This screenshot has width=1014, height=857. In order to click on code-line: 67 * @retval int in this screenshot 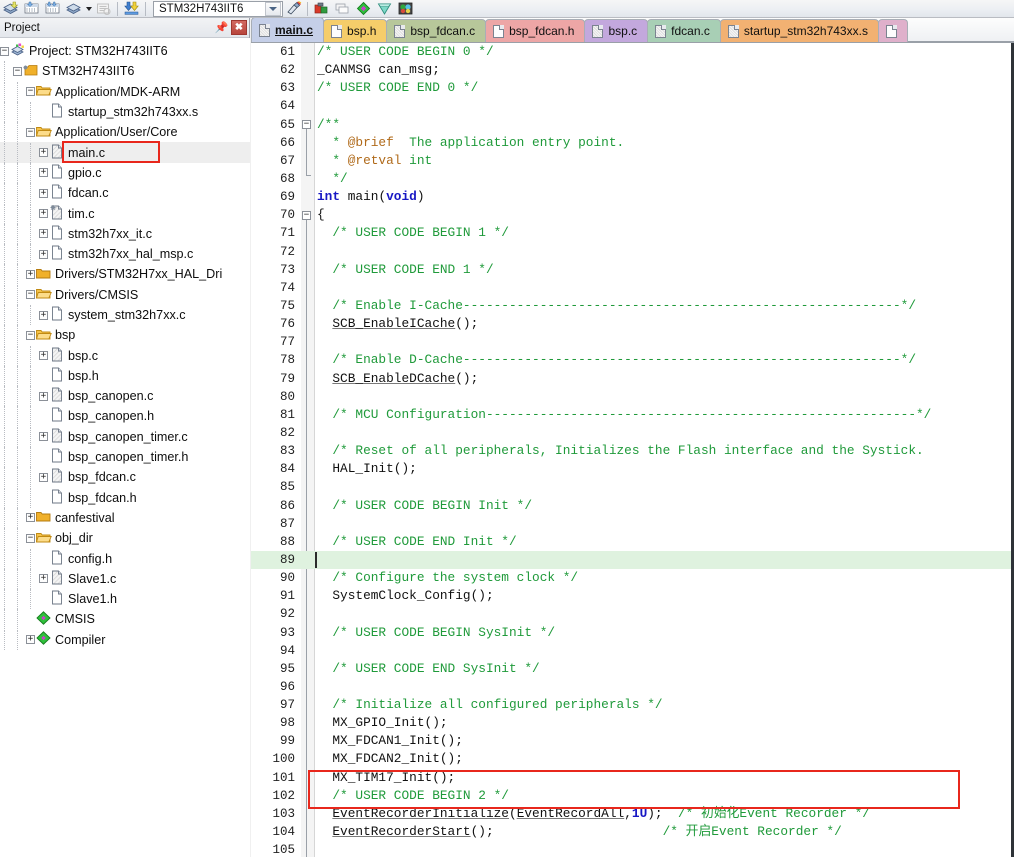, I will do `click(631, 161)`.